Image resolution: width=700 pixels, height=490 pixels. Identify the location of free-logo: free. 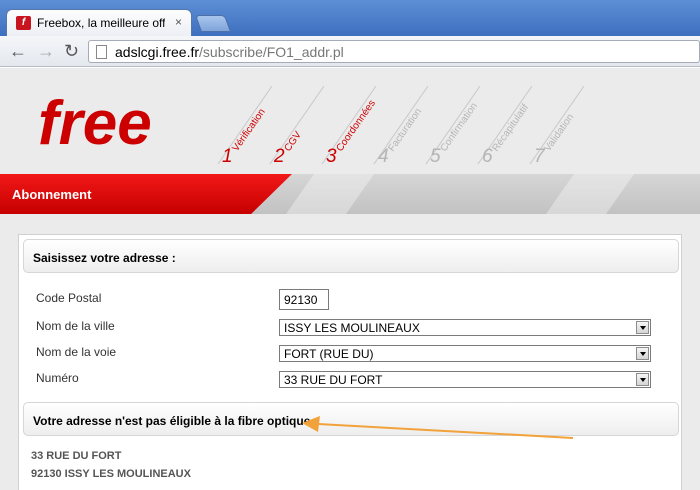
(95, 122).